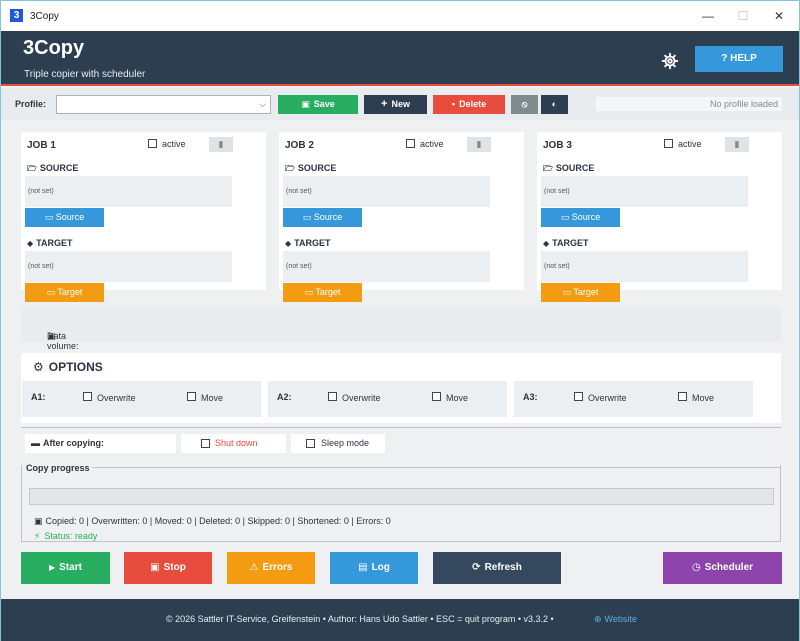 The height and width of the screenshot is (641, 800). What do you see at coordinates (554, 104) in the screenshot?
I see `theme-toggle-button: ◐` at bounding box center [554, 104].